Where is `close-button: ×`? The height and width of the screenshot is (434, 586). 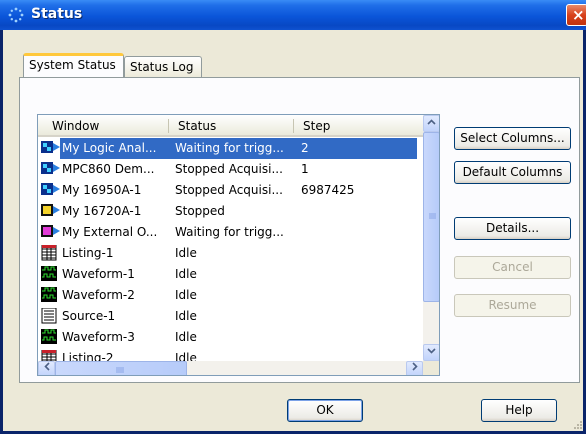
close-button: × is located at coordinates (576, 15).